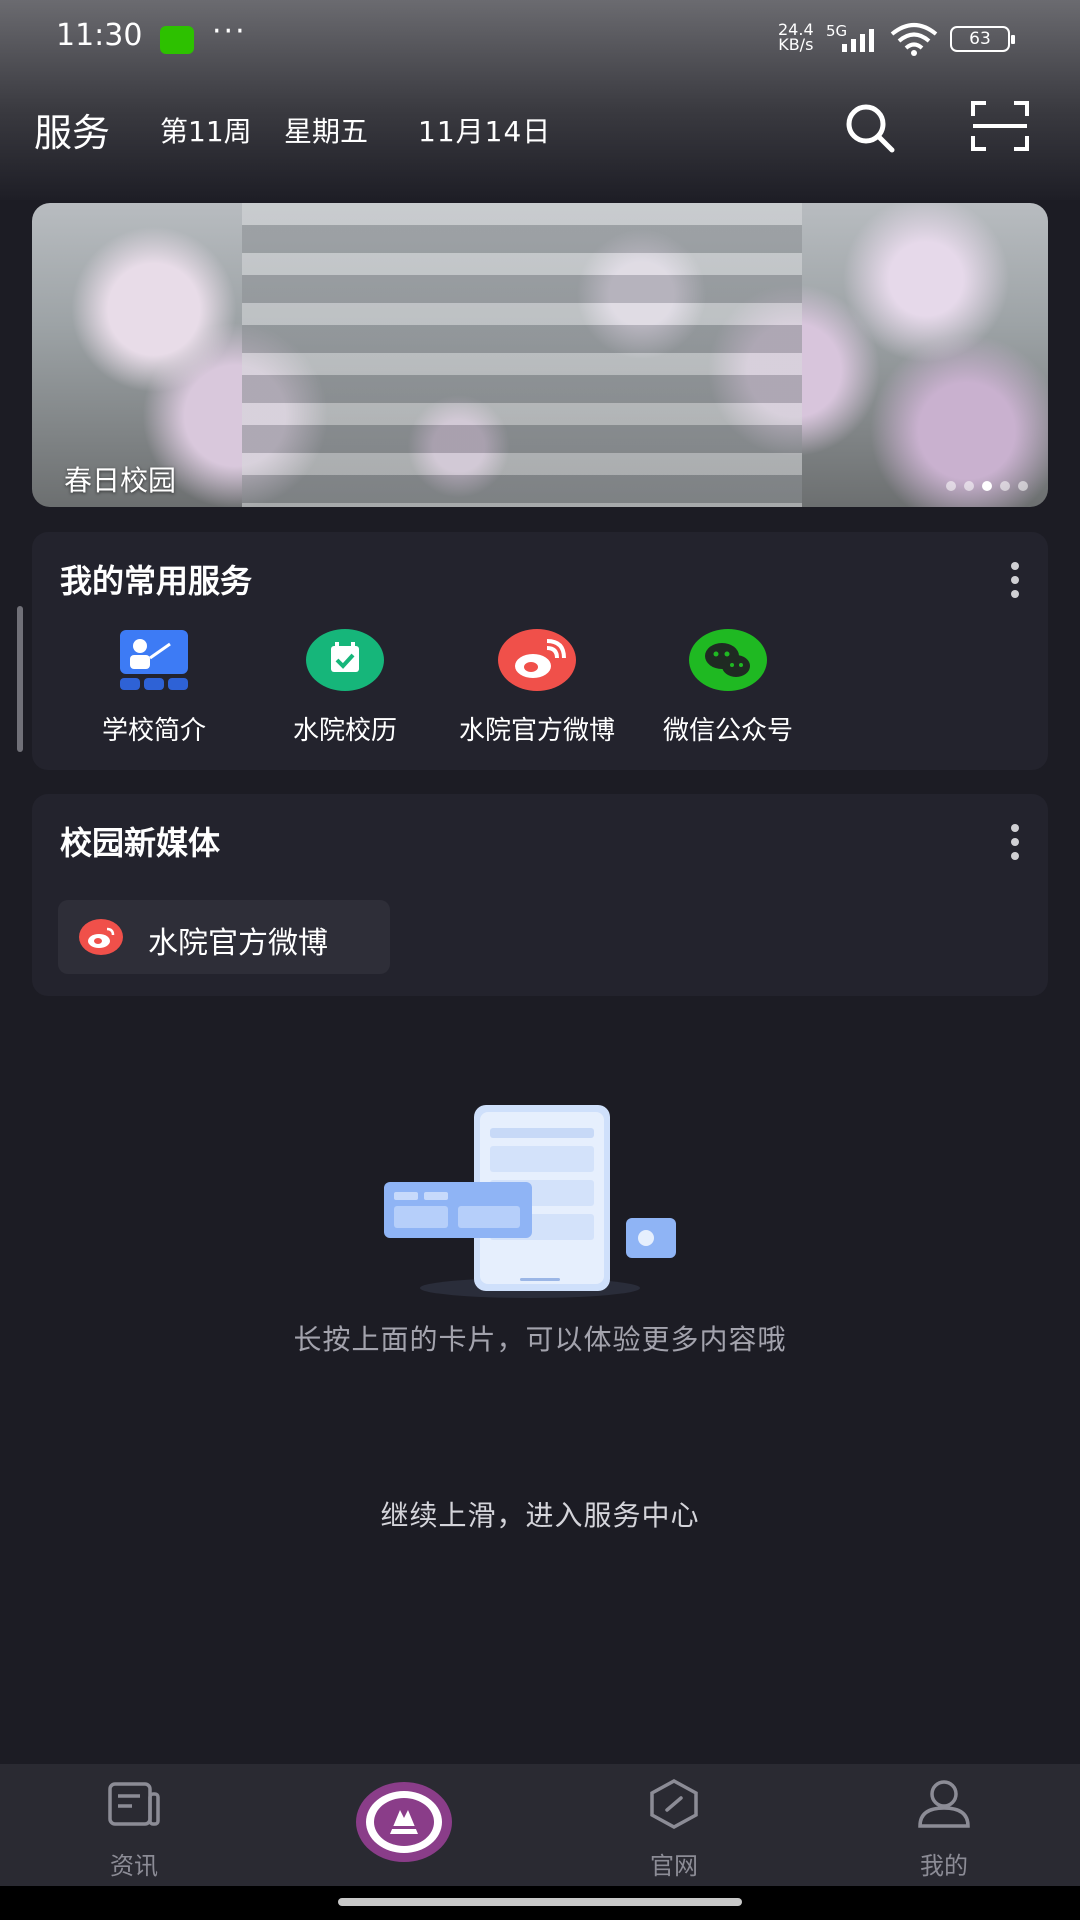 Image resolution: width=1080 pixels, height=1920 pixels. What do you see at coordinates (1000, 126) in the screenshot?
I see `scan-icon` at bounding box center [1000, 126].